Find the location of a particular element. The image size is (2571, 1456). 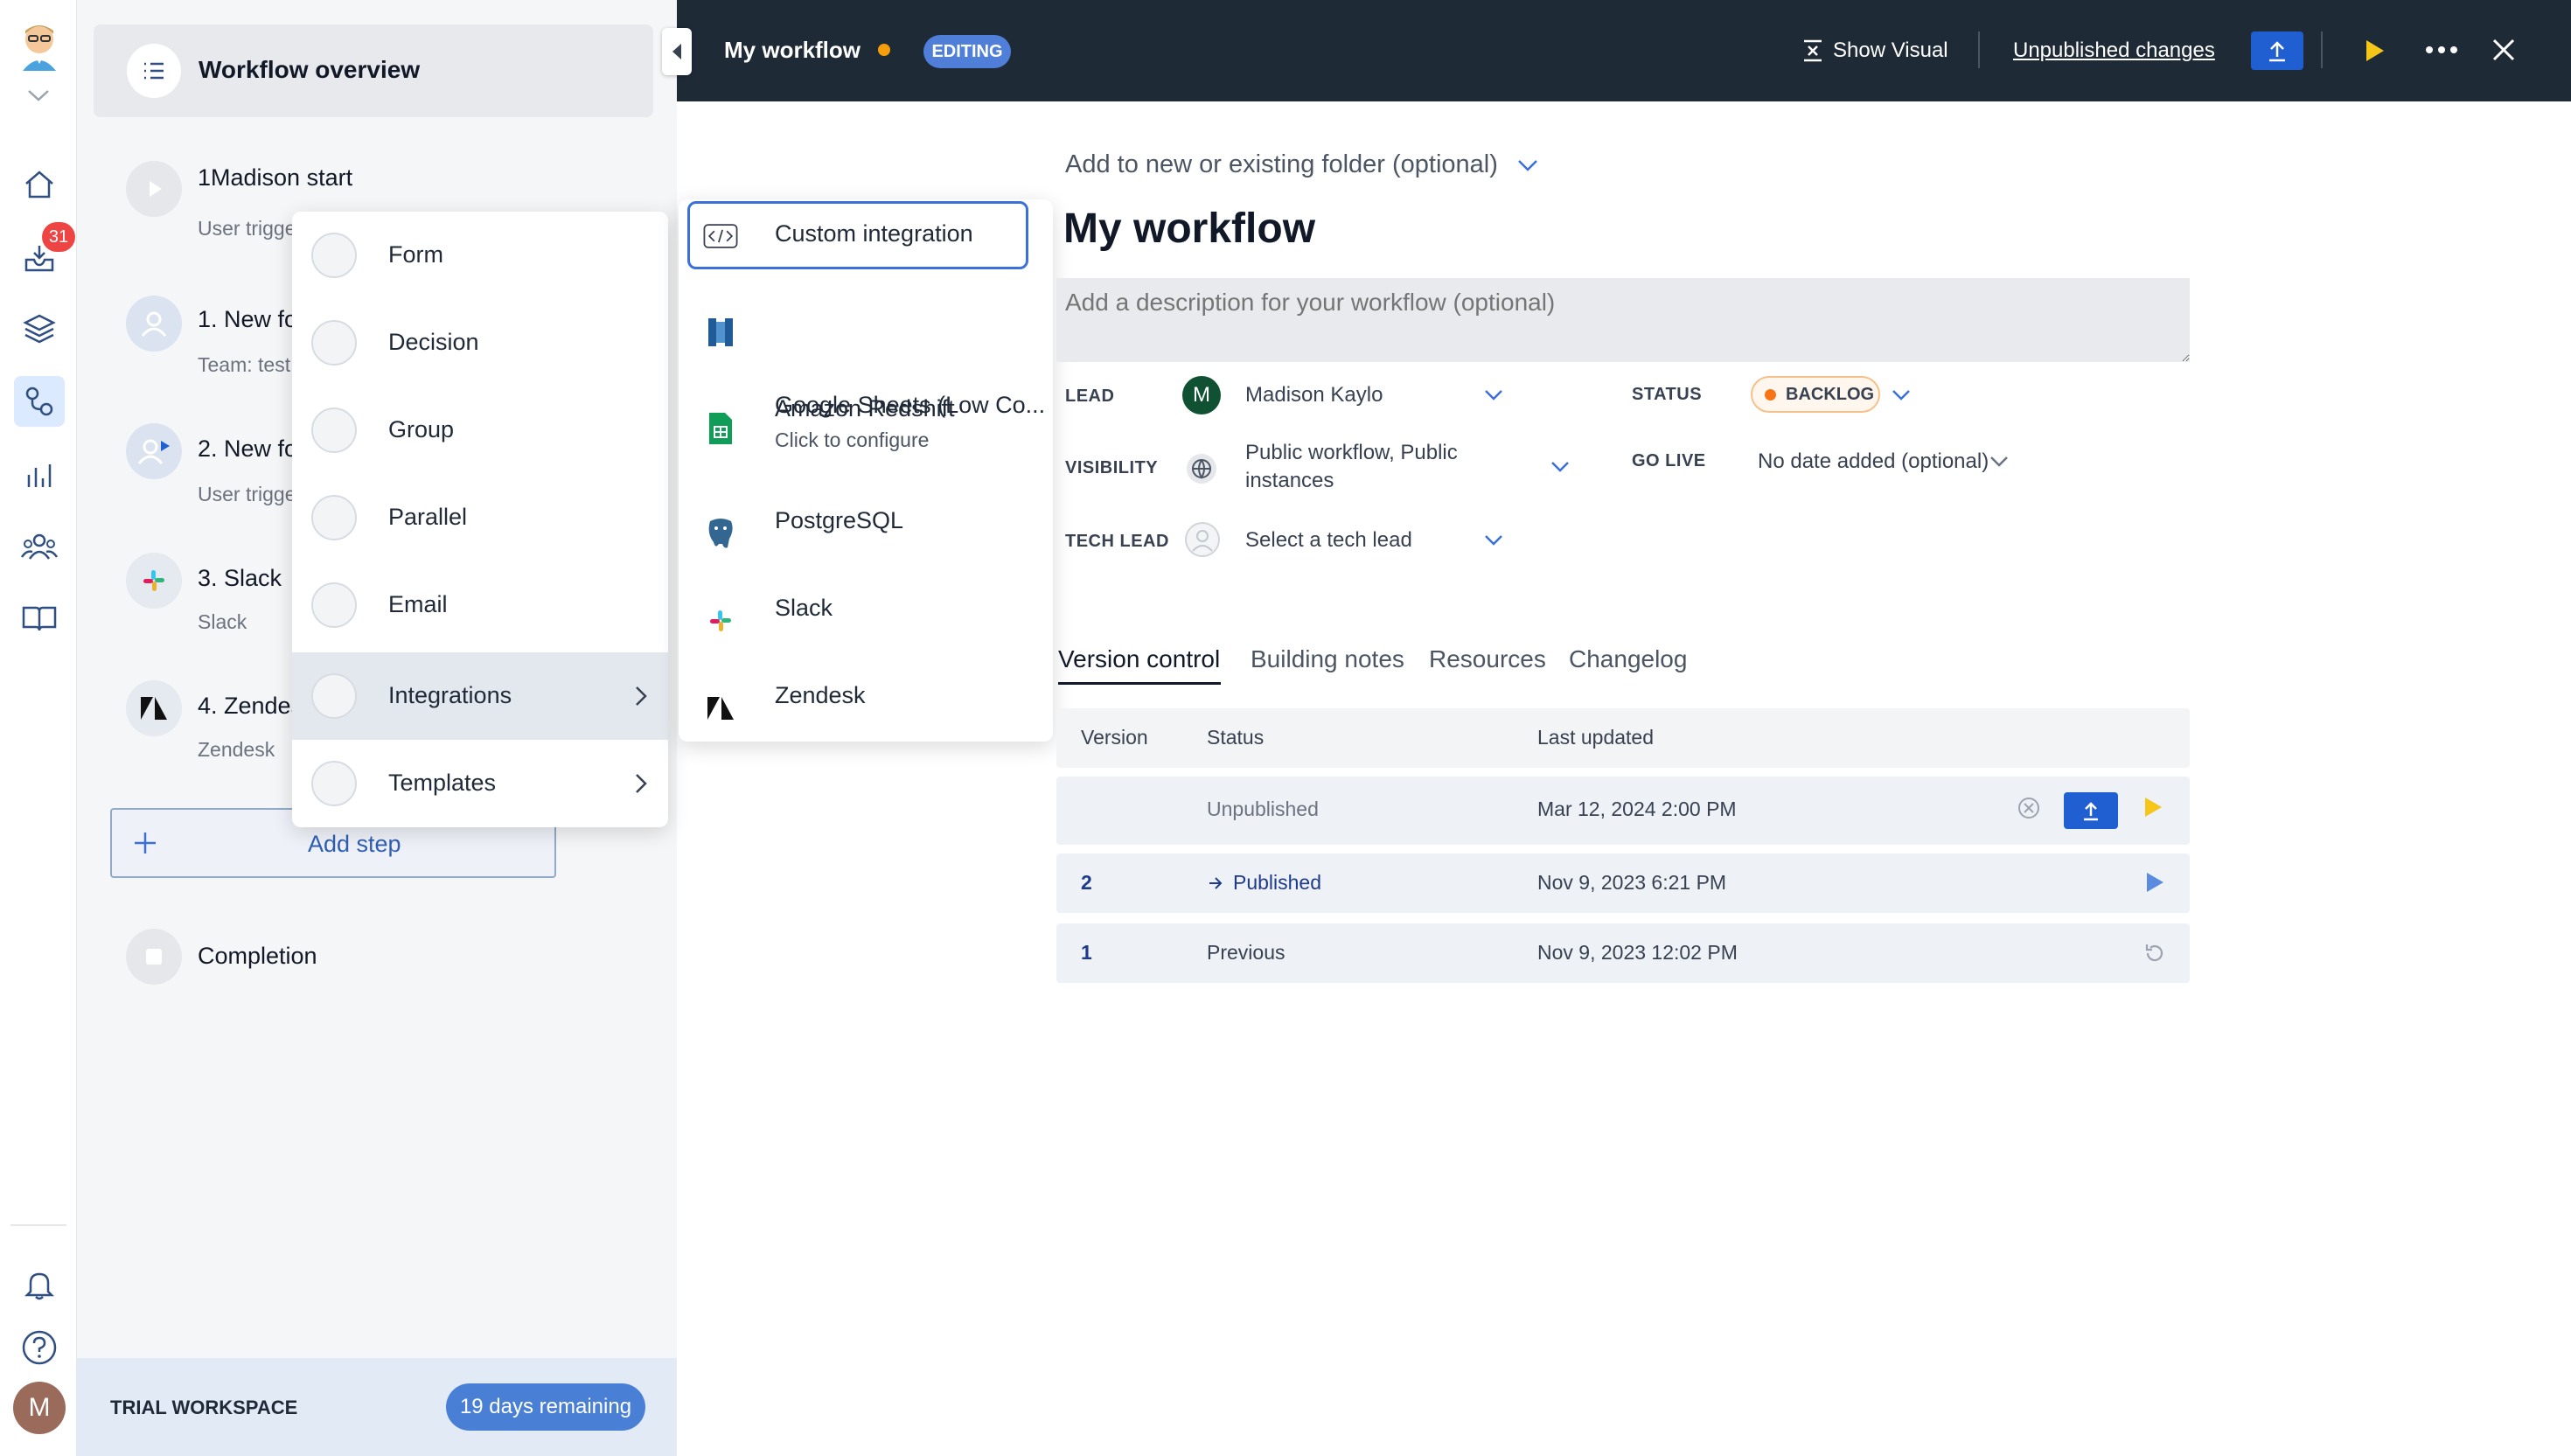

slack-step-icon is located at coordinates (154, 581).